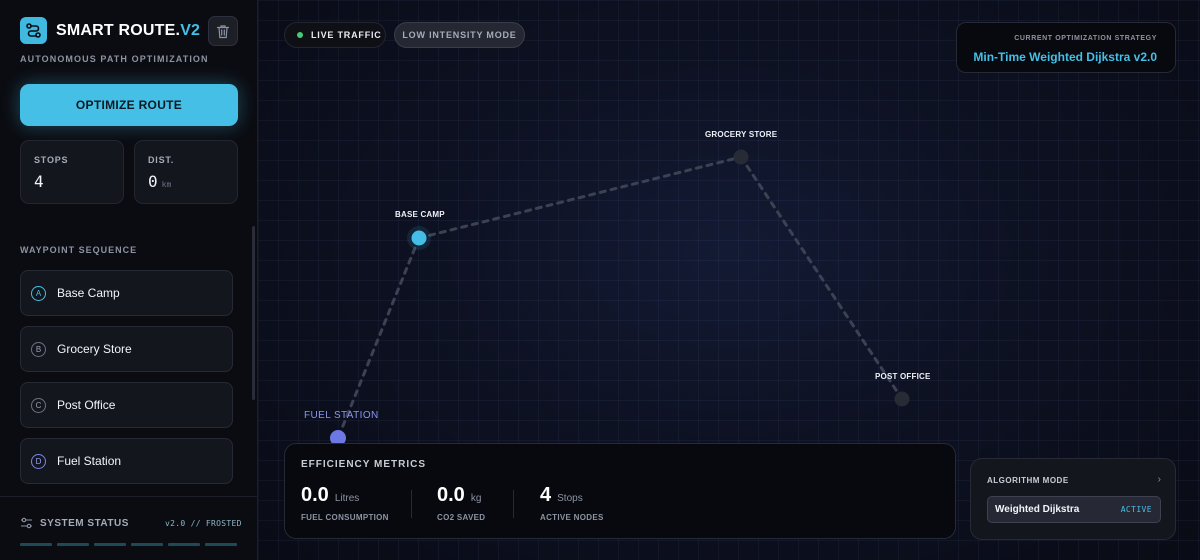 This screenshot has width=1200, height=560. I want to click on route-segment-grocery-post, so click(821, 278).